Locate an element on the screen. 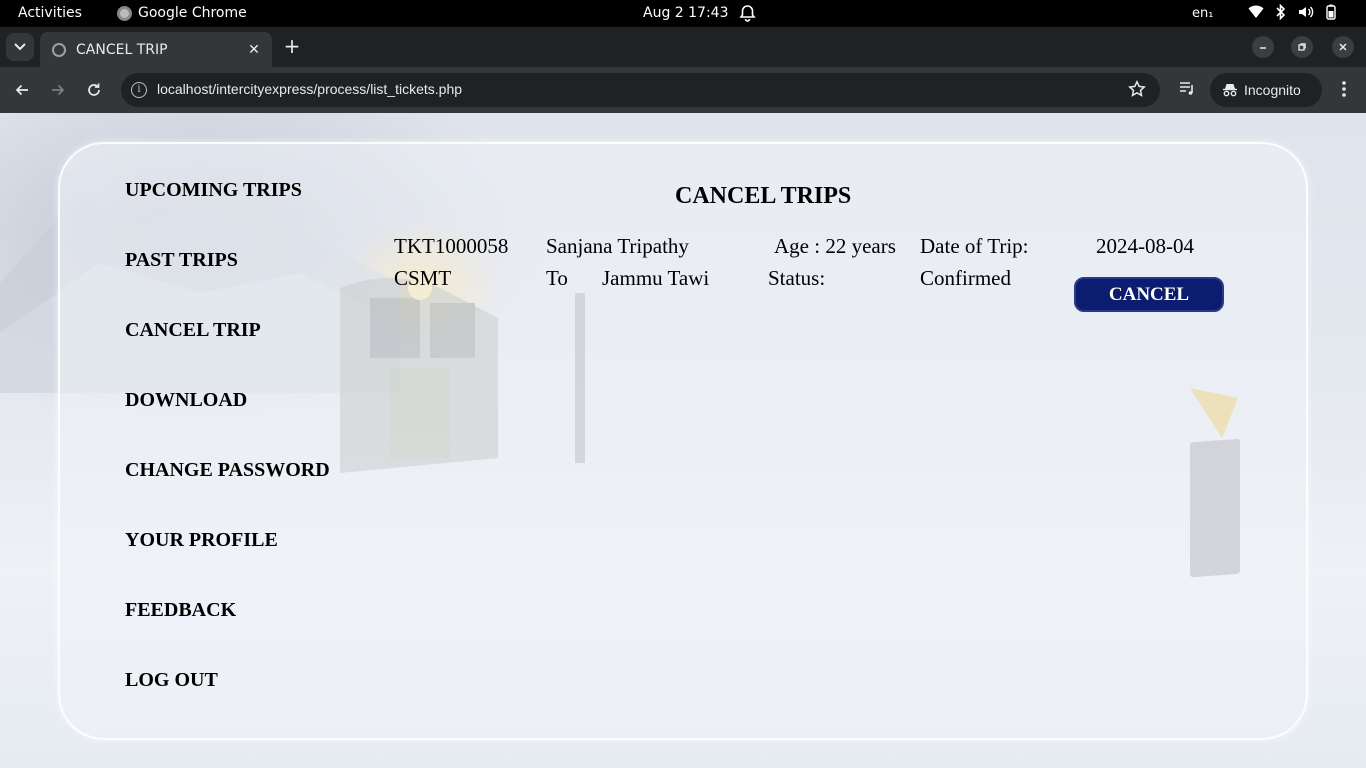  close-icon is located at coordinates (1343, 47).